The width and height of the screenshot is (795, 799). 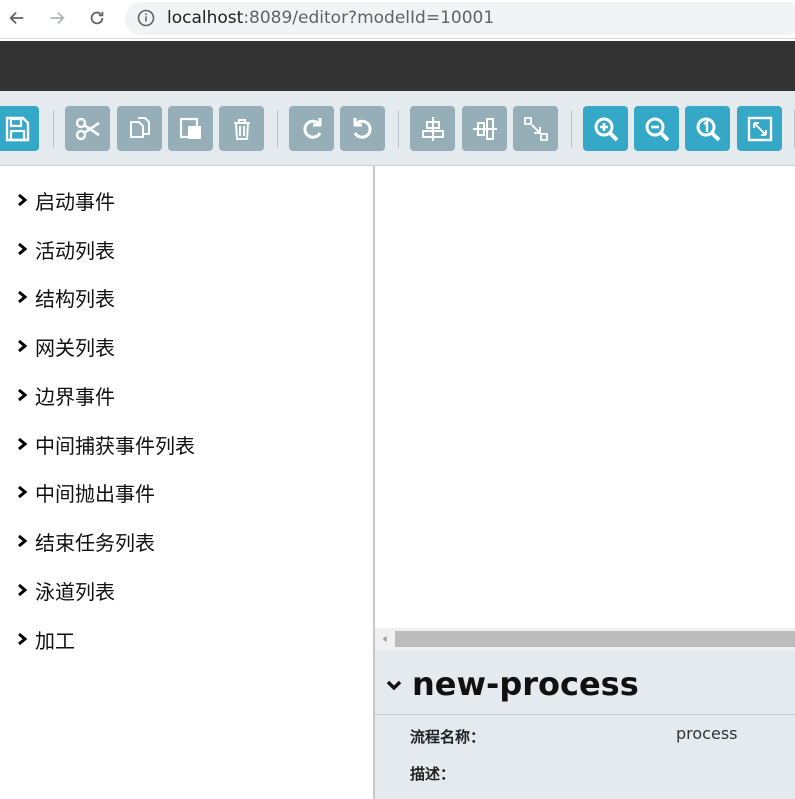 I want to click on properties-header: new-process, so click(x=585, y=682).